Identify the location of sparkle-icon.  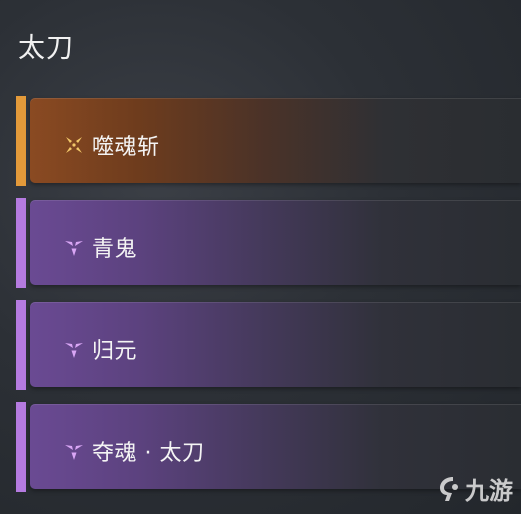
(74, 145).